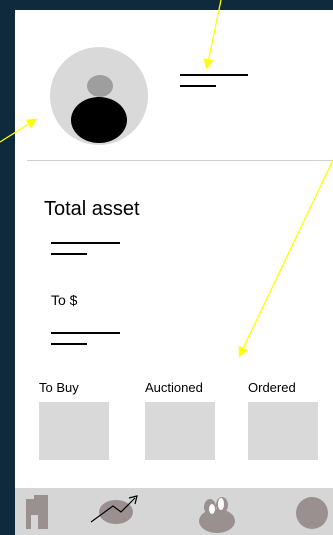 This screenshot has width=333, height=535. Describe the element at coordinates (64, 300) in the screenshot. I see `to-currency-label: To $` at that location.